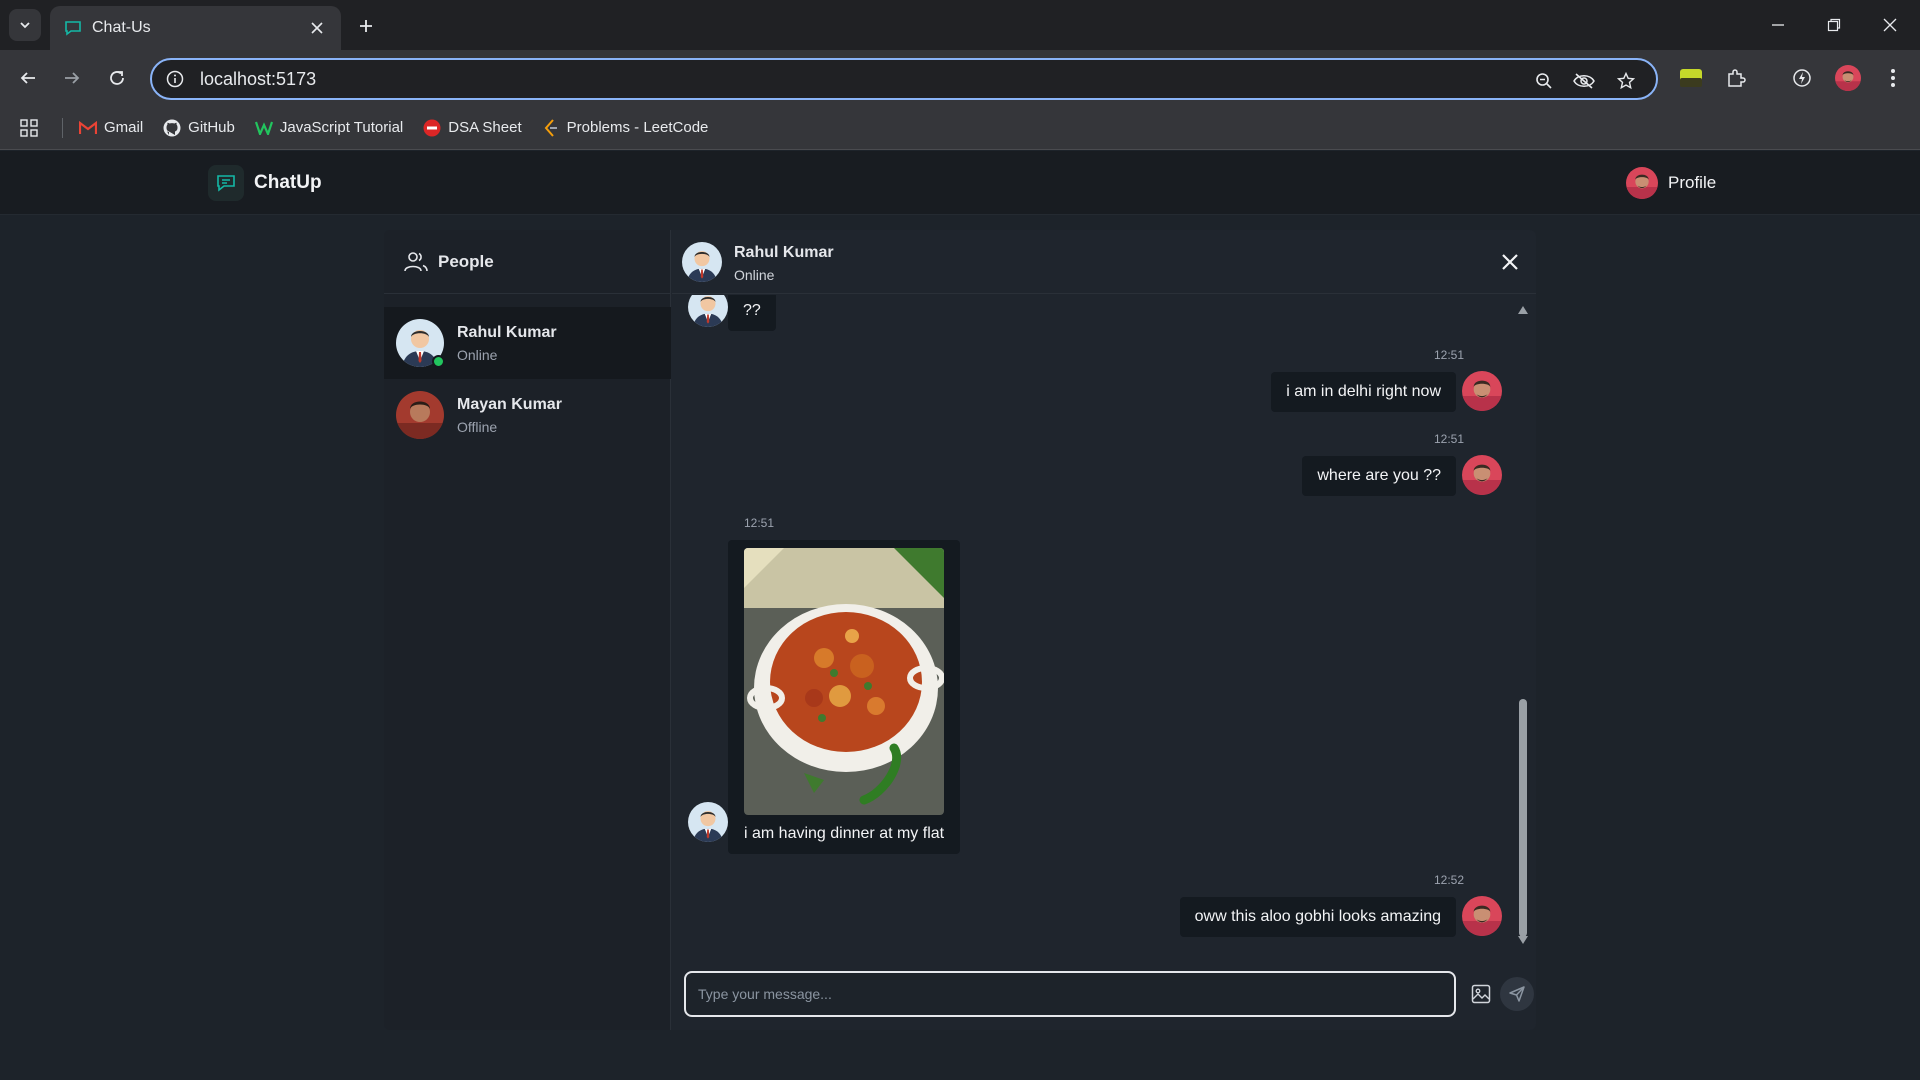 The height and width of the screenshot is (1080, 1920). I want to click on forward-button, so click(72, 78).